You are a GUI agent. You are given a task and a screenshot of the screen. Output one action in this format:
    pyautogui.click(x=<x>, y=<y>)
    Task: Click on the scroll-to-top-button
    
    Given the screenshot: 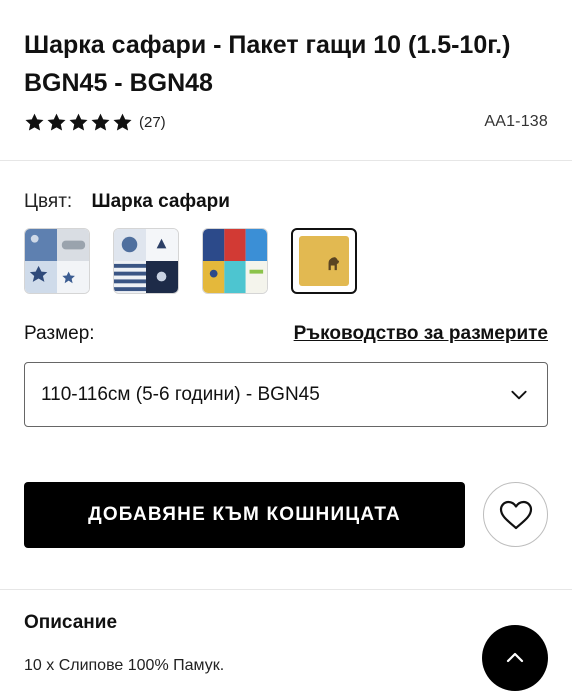 What is the action you would take?
    pyautogui.click(x=515, y=658)
    